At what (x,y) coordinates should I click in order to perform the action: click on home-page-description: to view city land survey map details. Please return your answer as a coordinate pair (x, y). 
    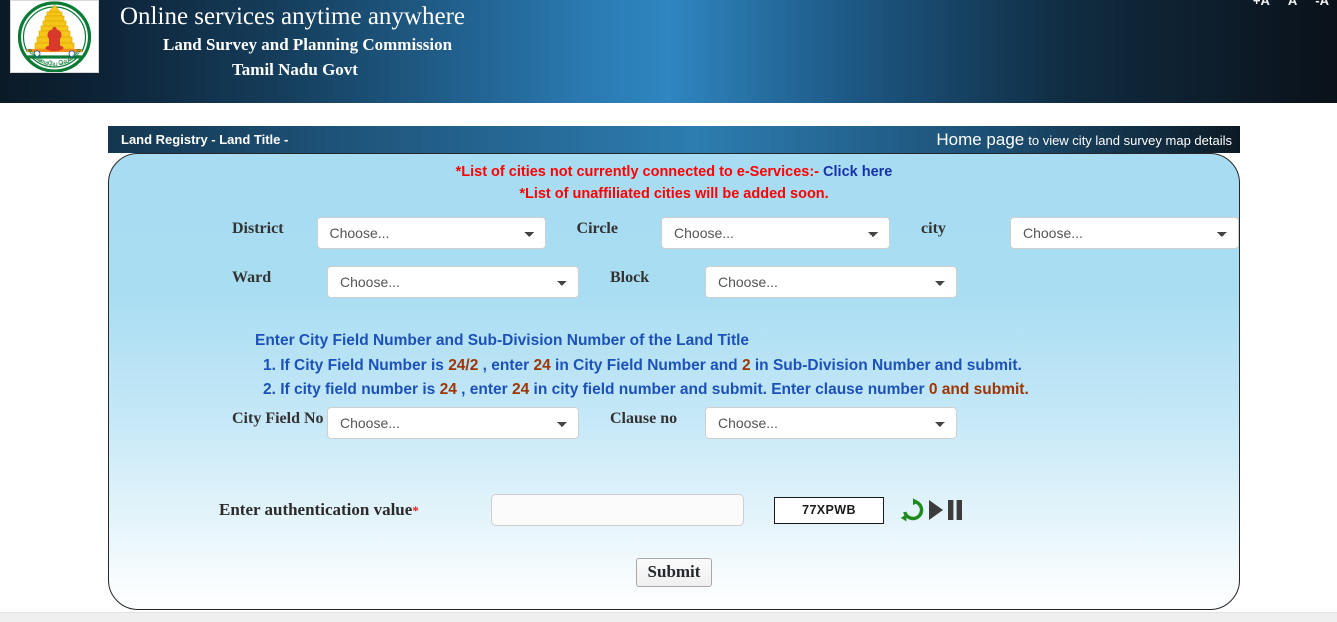
    Looking at the image, I should click on (1130, 140).